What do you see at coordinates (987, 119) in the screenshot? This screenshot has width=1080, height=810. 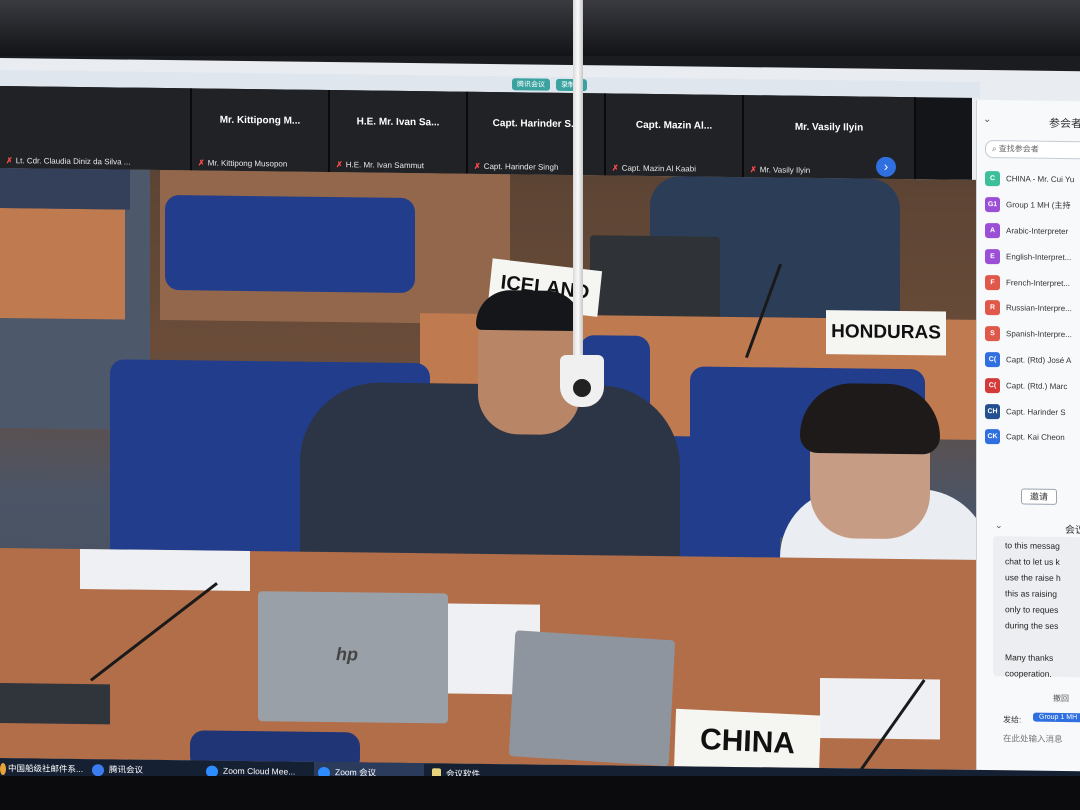 I see `panel-collapse-icon: ⌄` at bounding box center [987, 119].